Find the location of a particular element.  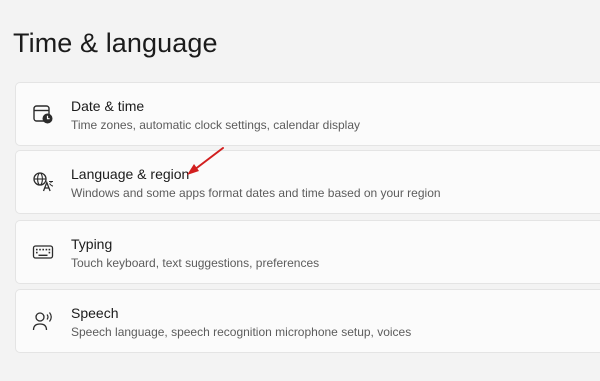

calendar-clock-icon is located at coordinates (43, 114).